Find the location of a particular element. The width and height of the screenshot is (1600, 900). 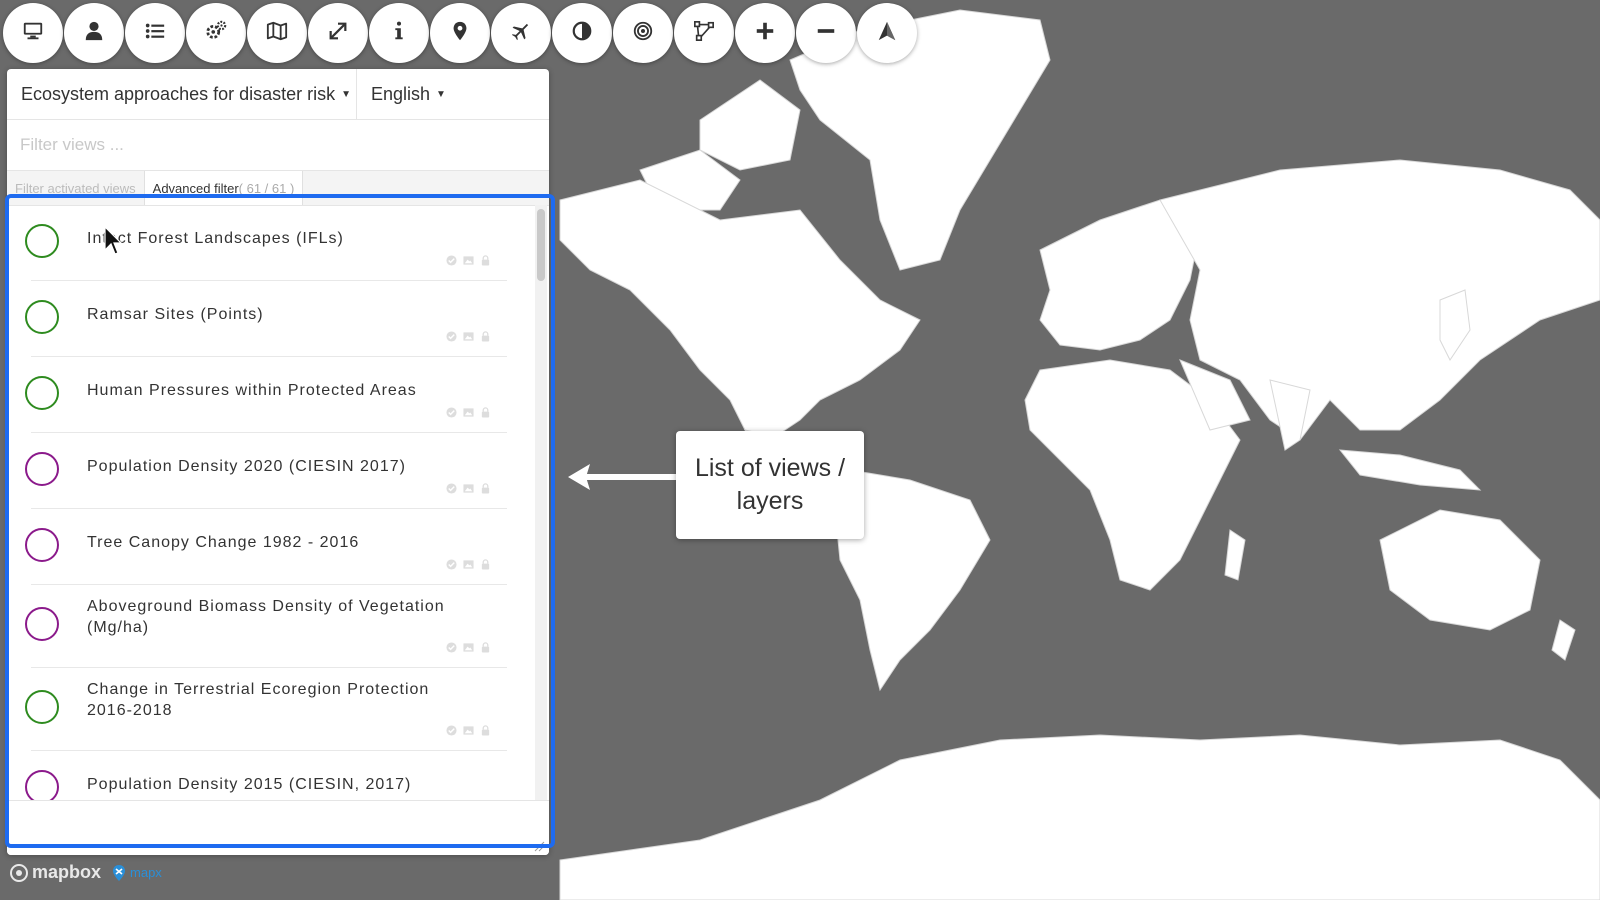

view-title: Intact Forest Landscapes (IFLs) is located at coordinates (215, 238).